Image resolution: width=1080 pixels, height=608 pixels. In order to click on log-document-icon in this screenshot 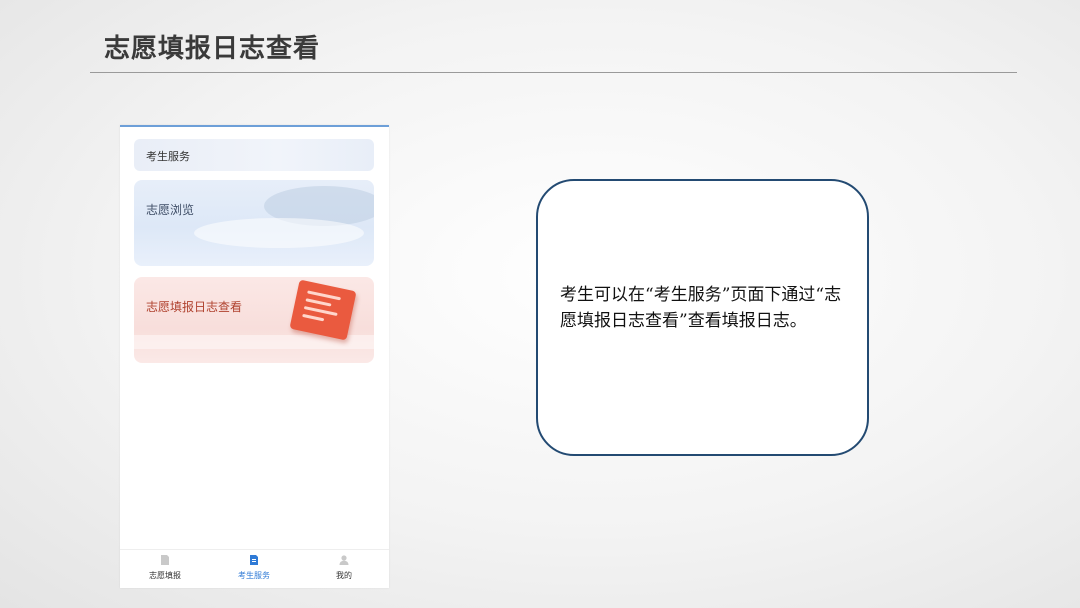, I will do `click(323, 310)`.